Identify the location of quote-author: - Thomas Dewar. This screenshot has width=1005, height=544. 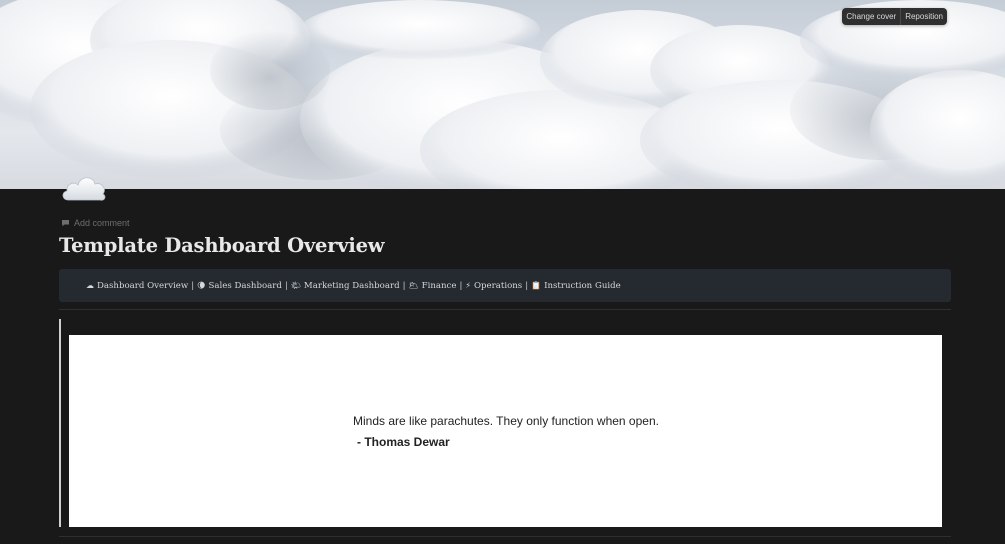
(403, 442).